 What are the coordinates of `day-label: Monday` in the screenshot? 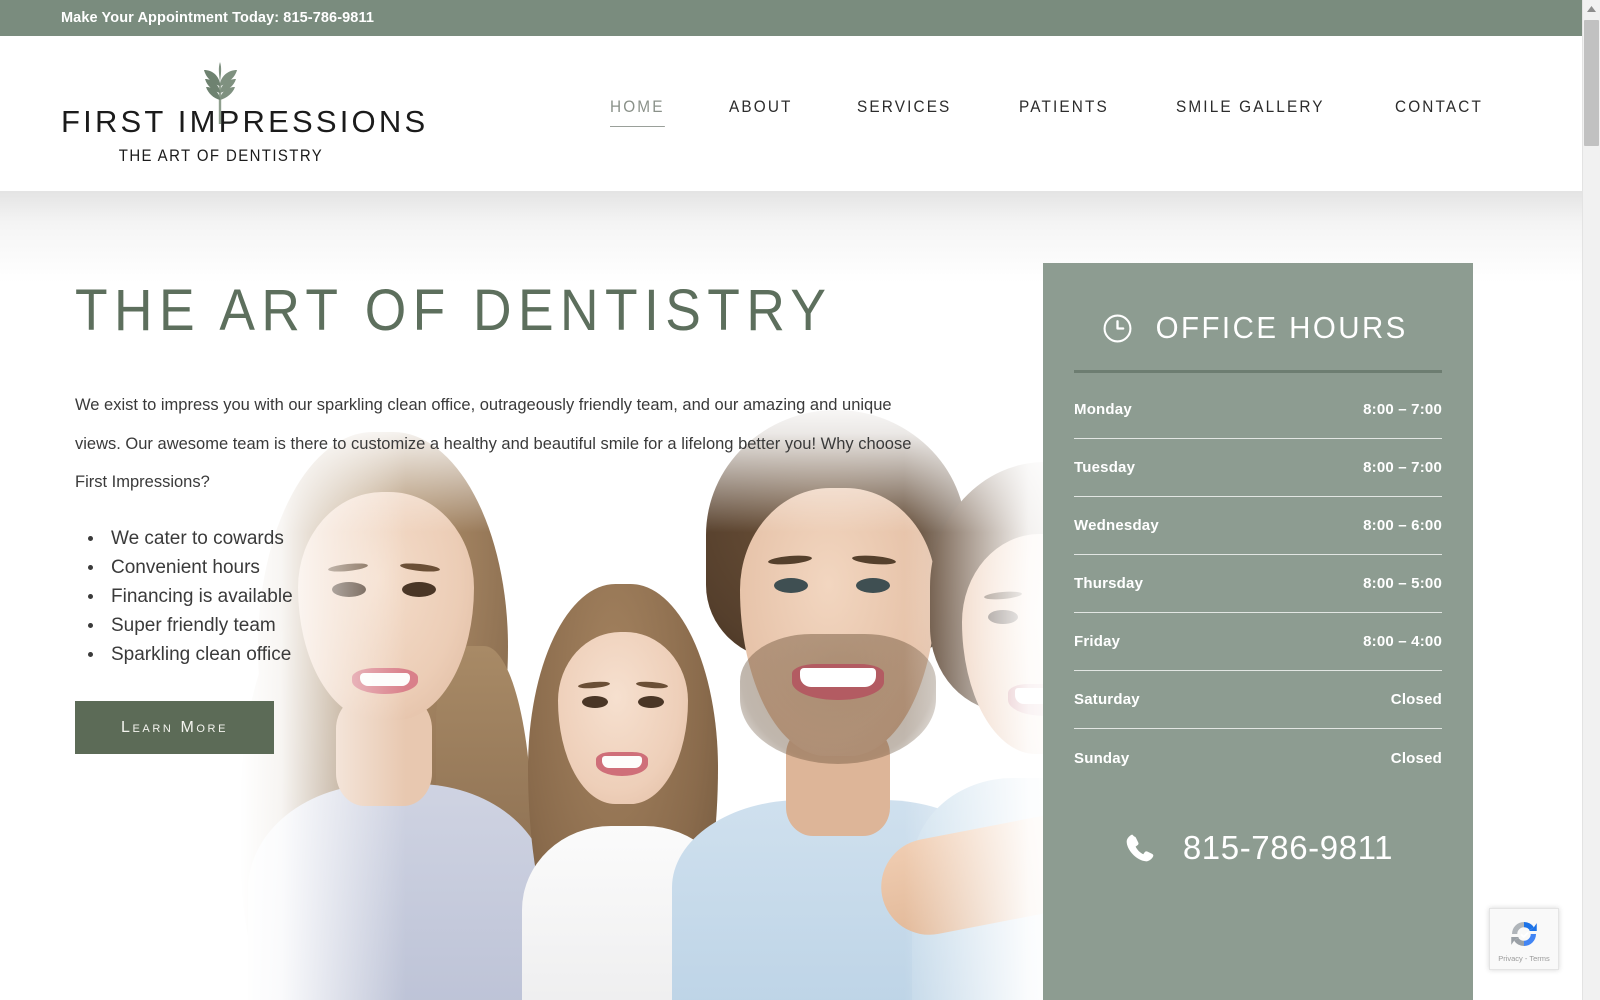 It's located at (1103, 409).